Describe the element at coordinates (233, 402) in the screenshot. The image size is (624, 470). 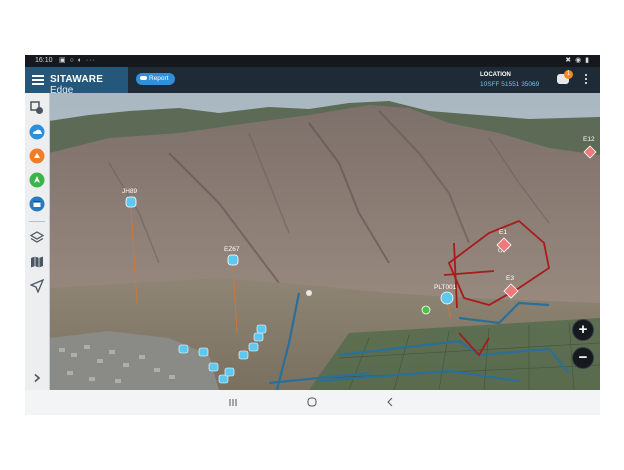
I see `recents-icon` at that location.